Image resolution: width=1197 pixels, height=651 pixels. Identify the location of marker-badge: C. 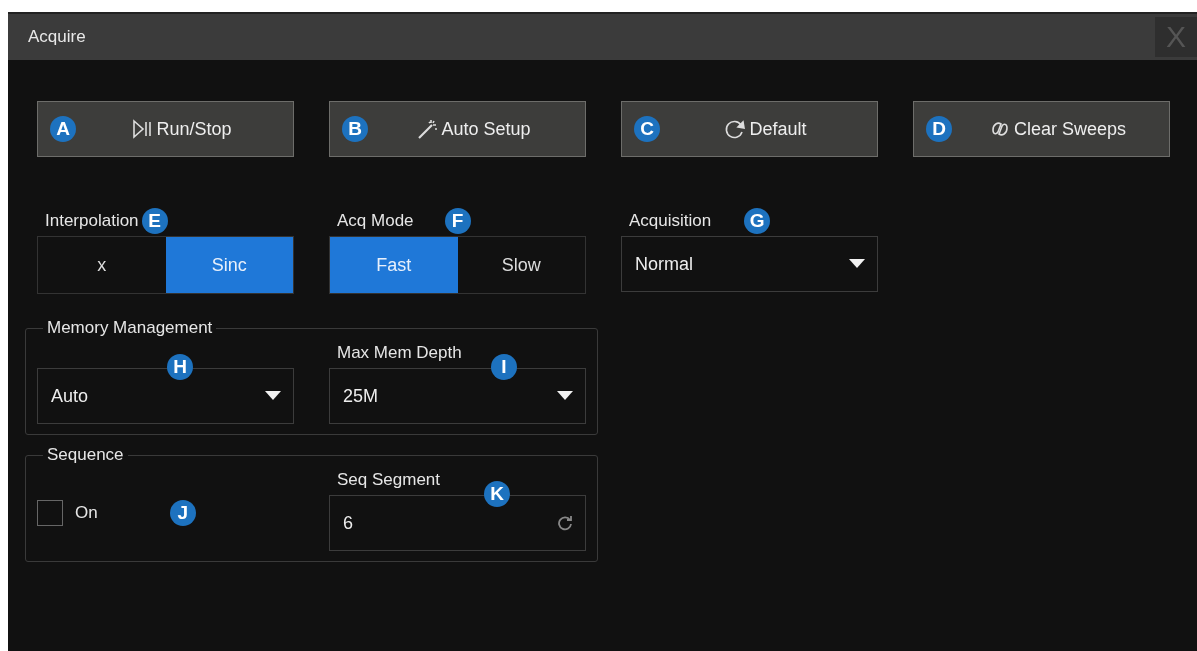
(647, 129).